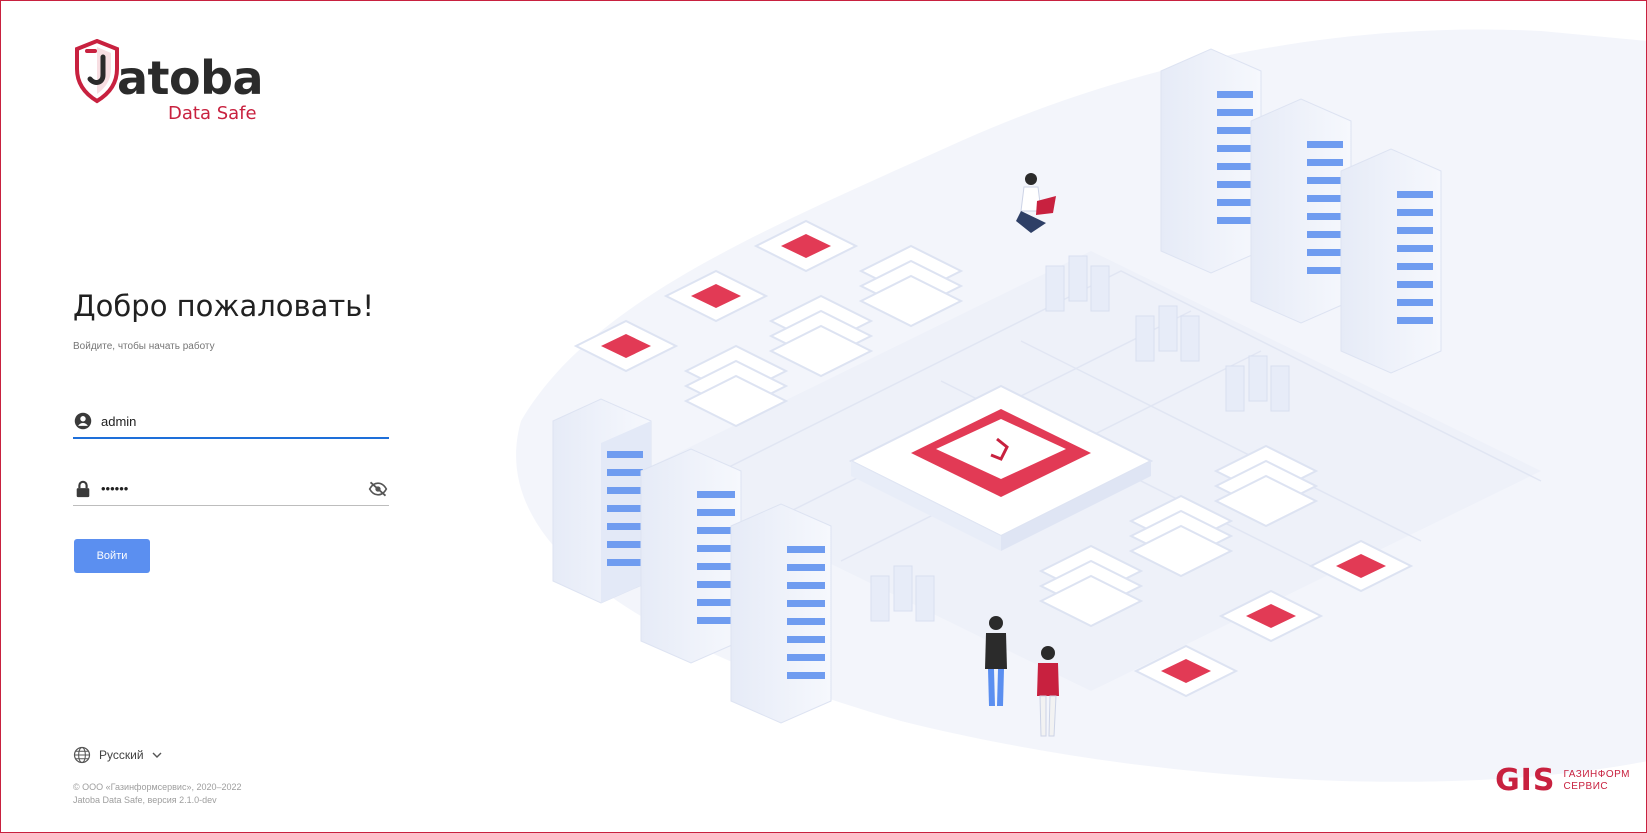 The height and width of the screenshot is (833, 1647). Describe the element at coordinates (83, 421) in the screenshot. I see `account-circle-icon` at that location.